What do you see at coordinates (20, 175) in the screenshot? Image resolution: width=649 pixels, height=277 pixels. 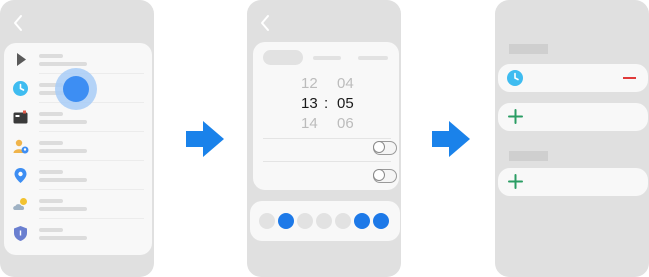 I see `location-pin-icon` at bounding box center [20, 175].